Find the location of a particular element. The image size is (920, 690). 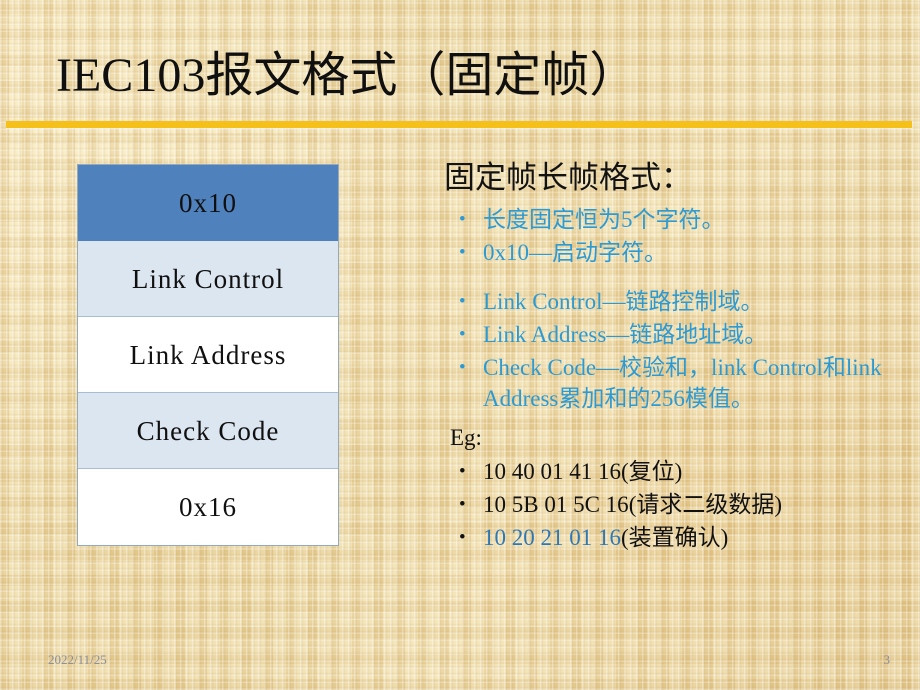

example-note: (装置确认) is located at coordinates (675, 537).